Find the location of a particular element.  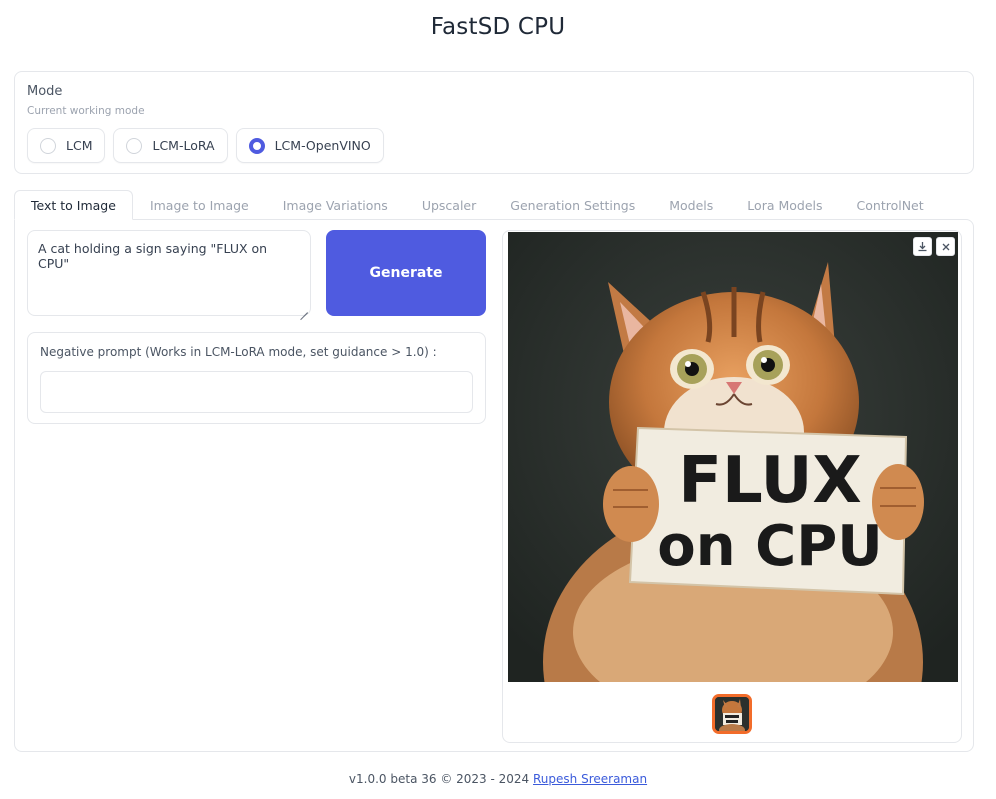

generate-button: Generate is located at coordinates (406, 273).